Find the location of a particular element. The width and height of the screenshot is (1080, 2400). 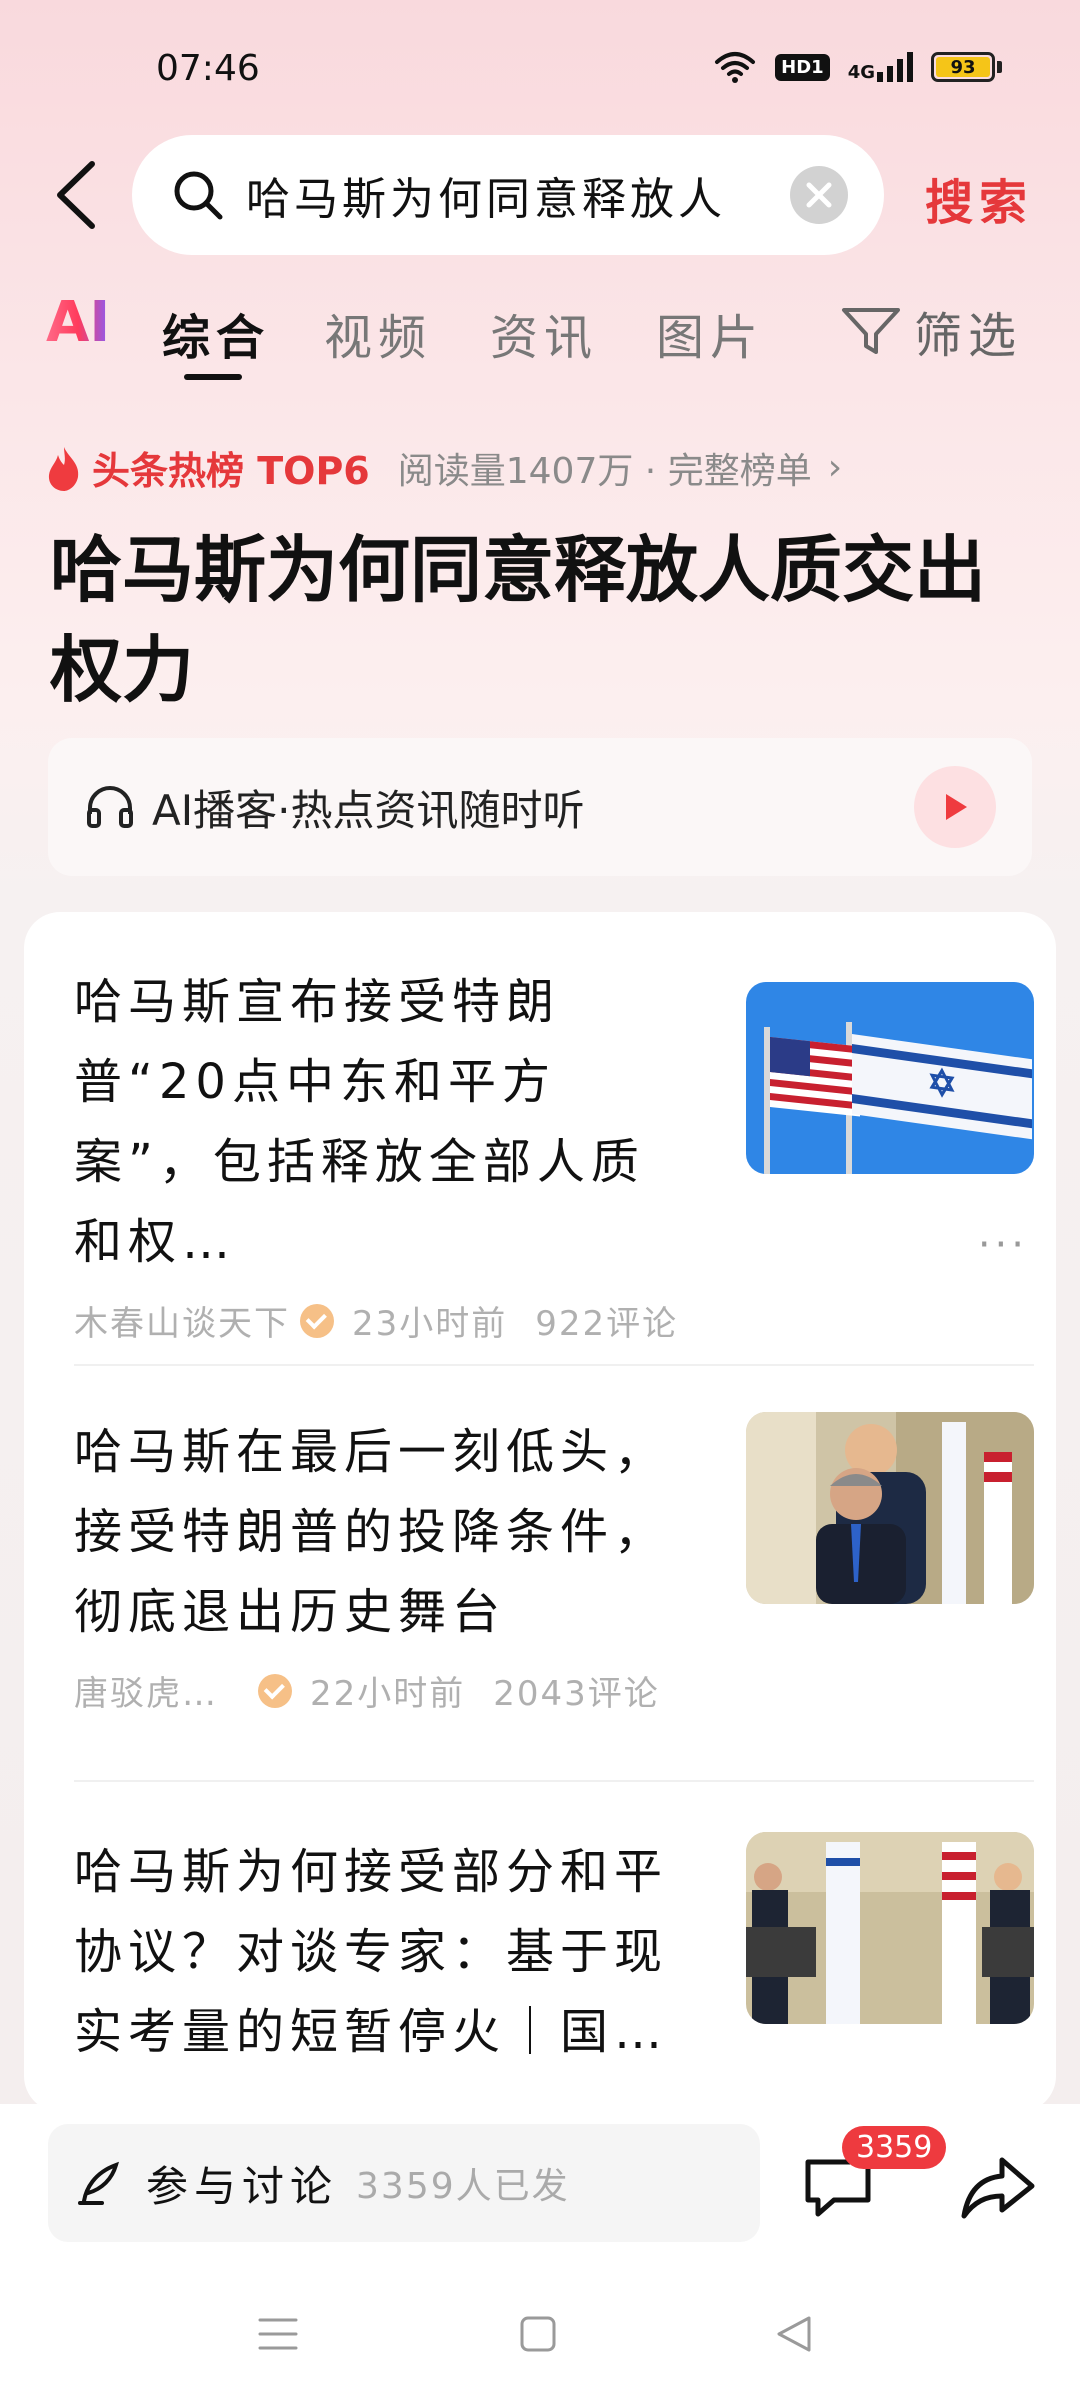

news-meta: 木春山谈天下 23小时前 922评论 is located at coordinates (554, 1320).